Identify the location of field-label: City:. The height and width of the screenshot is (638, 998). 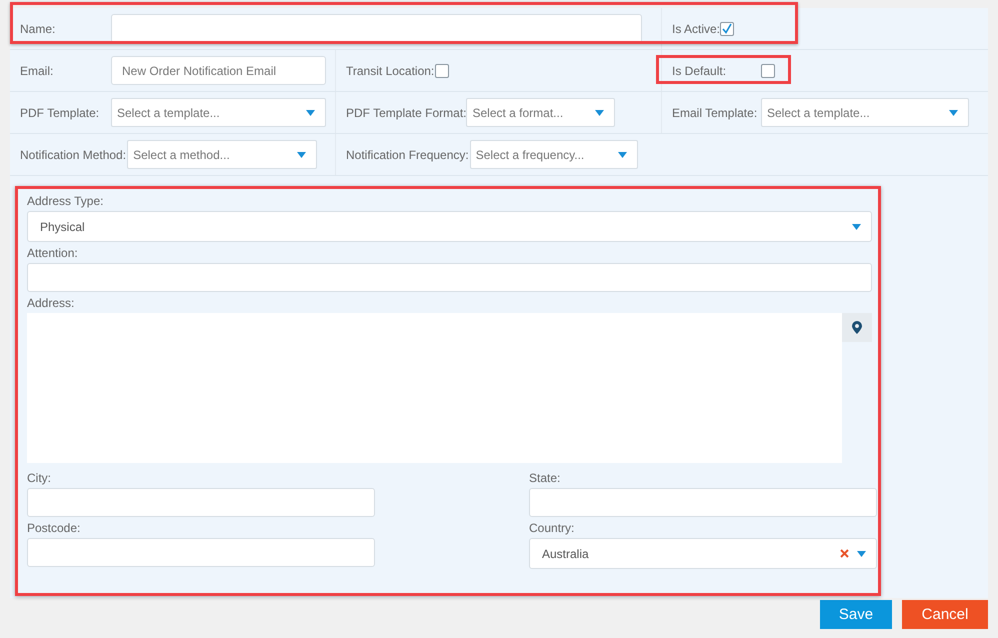
(39, 478).